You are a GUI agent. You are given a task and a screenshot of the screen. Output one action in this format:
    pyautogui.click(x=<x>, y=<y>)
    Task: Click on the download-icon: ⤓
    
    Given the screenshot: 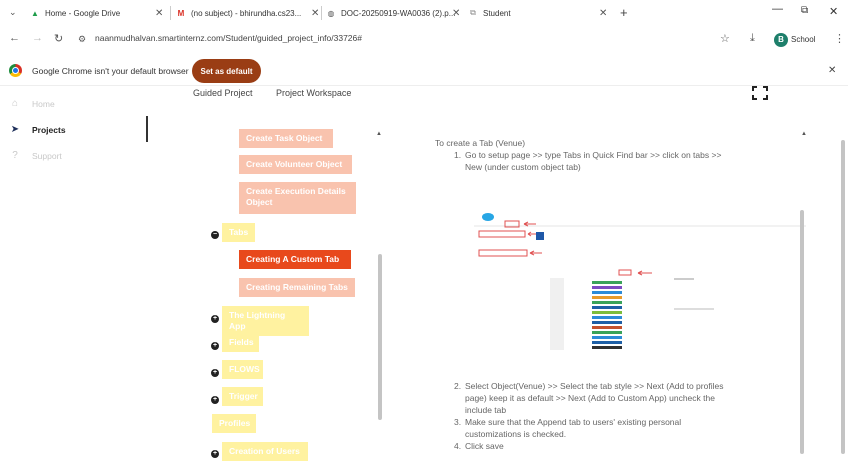 What is the action you would take?
    pyautogui.click(x=752, y=38)
    